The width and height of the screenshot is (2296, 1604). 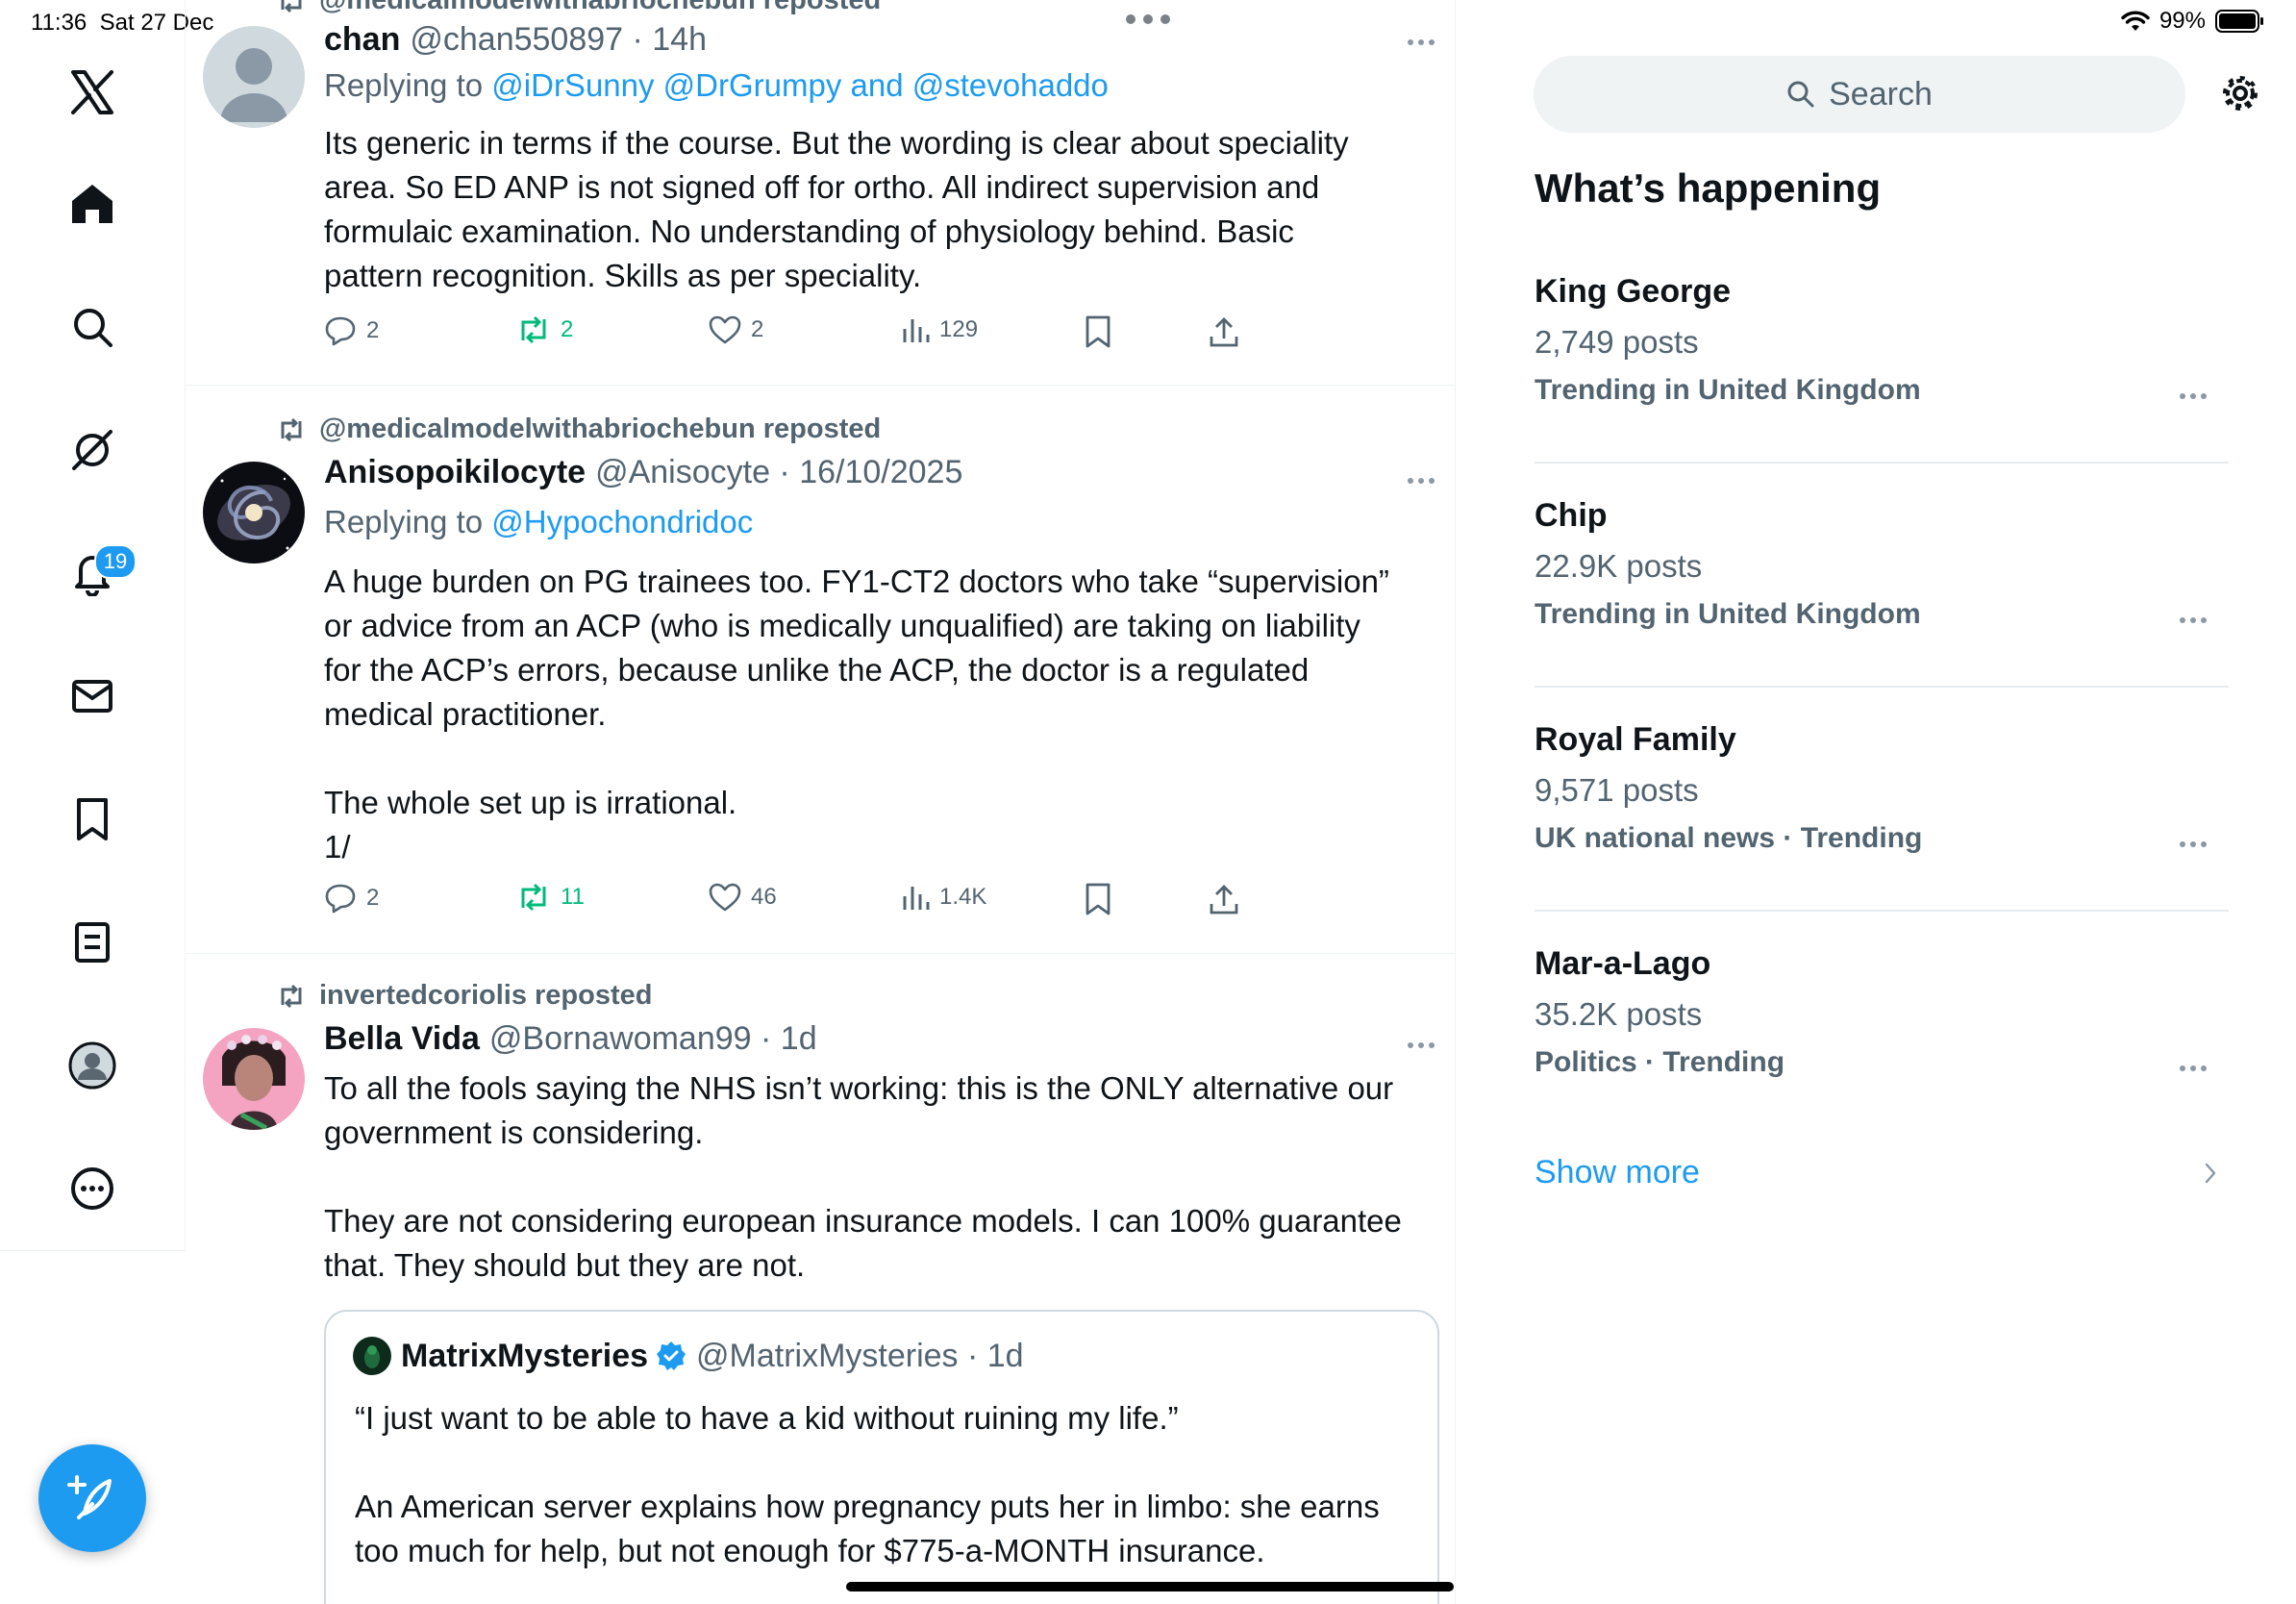 What do you see at coordinates (939, 329) in the screenshot?
I see `views-button: 129` at bounding box center [939, 329].